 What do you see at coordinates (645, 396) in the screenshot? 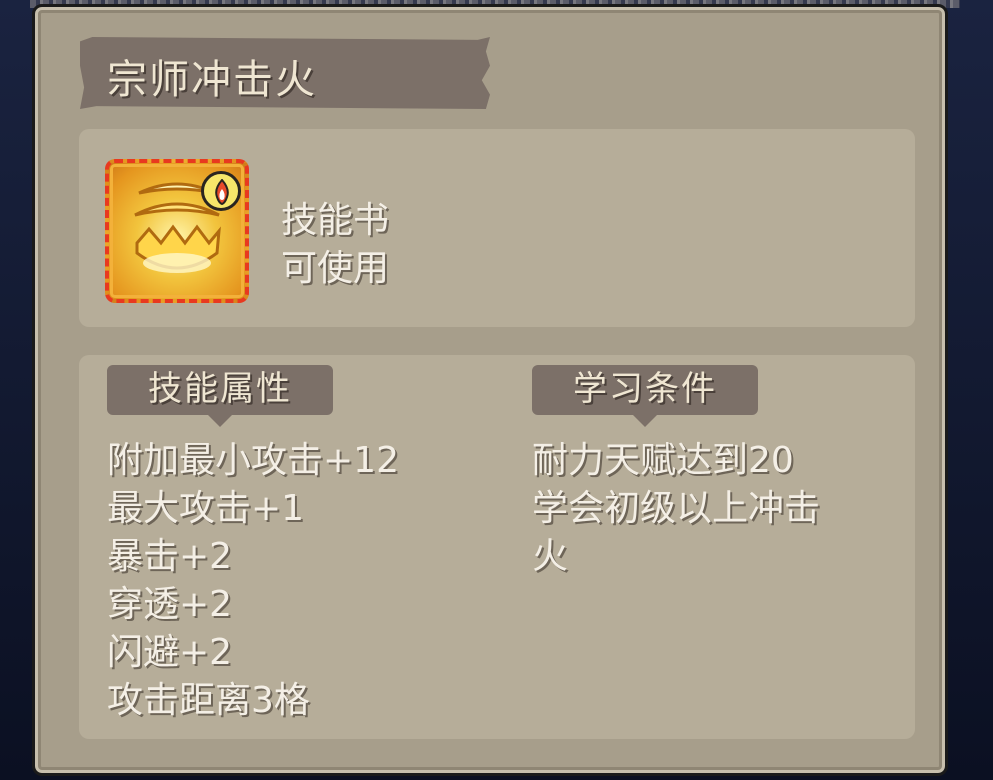
I see `learn-requirements-heading: 学习条件` at bounding box center [645, 396].